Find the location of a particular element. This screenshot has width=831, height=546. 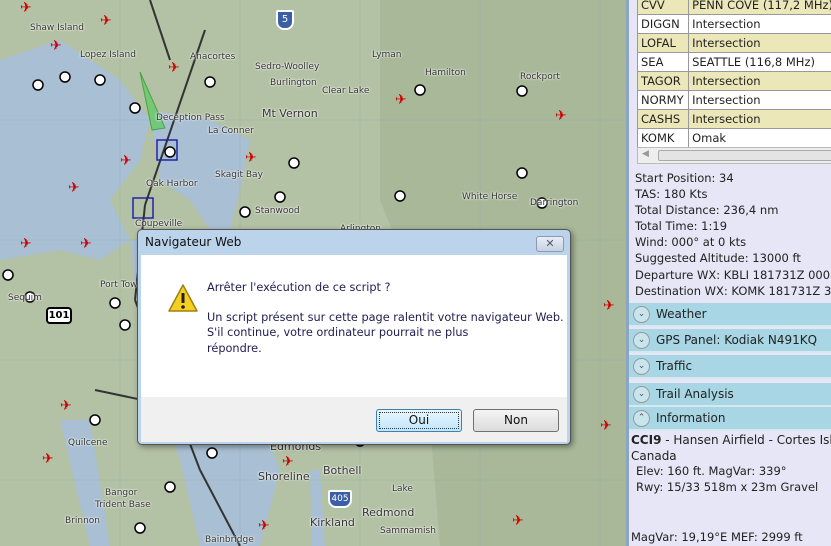

section-label: GPS Panel: Kodiak N491KQ is located at coordinates (737, 340).